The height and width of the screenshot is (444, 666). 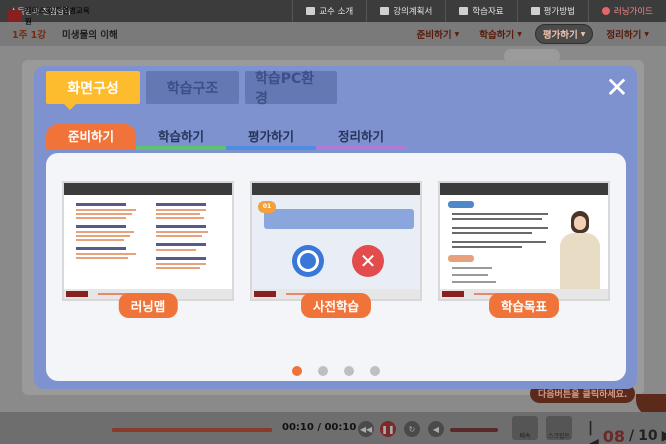 What do you see at coordinates (333, 34) in the screenshot?
I see `lesson-bar: 1주 1강 미생물의 이해 준비하기 ▼ 학습하기 ▼ 평가하기 ▼ 정리하기 ▼` at bounding box center [333, 34].